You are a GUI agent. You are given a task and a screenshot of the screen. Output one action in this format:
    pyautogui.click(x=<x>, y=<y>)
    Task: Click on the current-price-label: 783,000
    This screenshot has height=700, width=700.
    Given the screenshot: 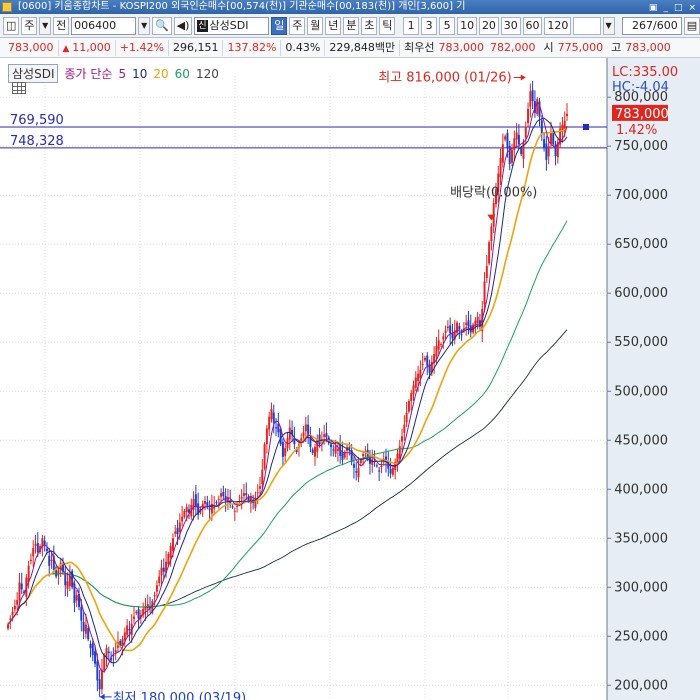 What is the action you would take?
    pyautogui.click(x=642, y=114)
    